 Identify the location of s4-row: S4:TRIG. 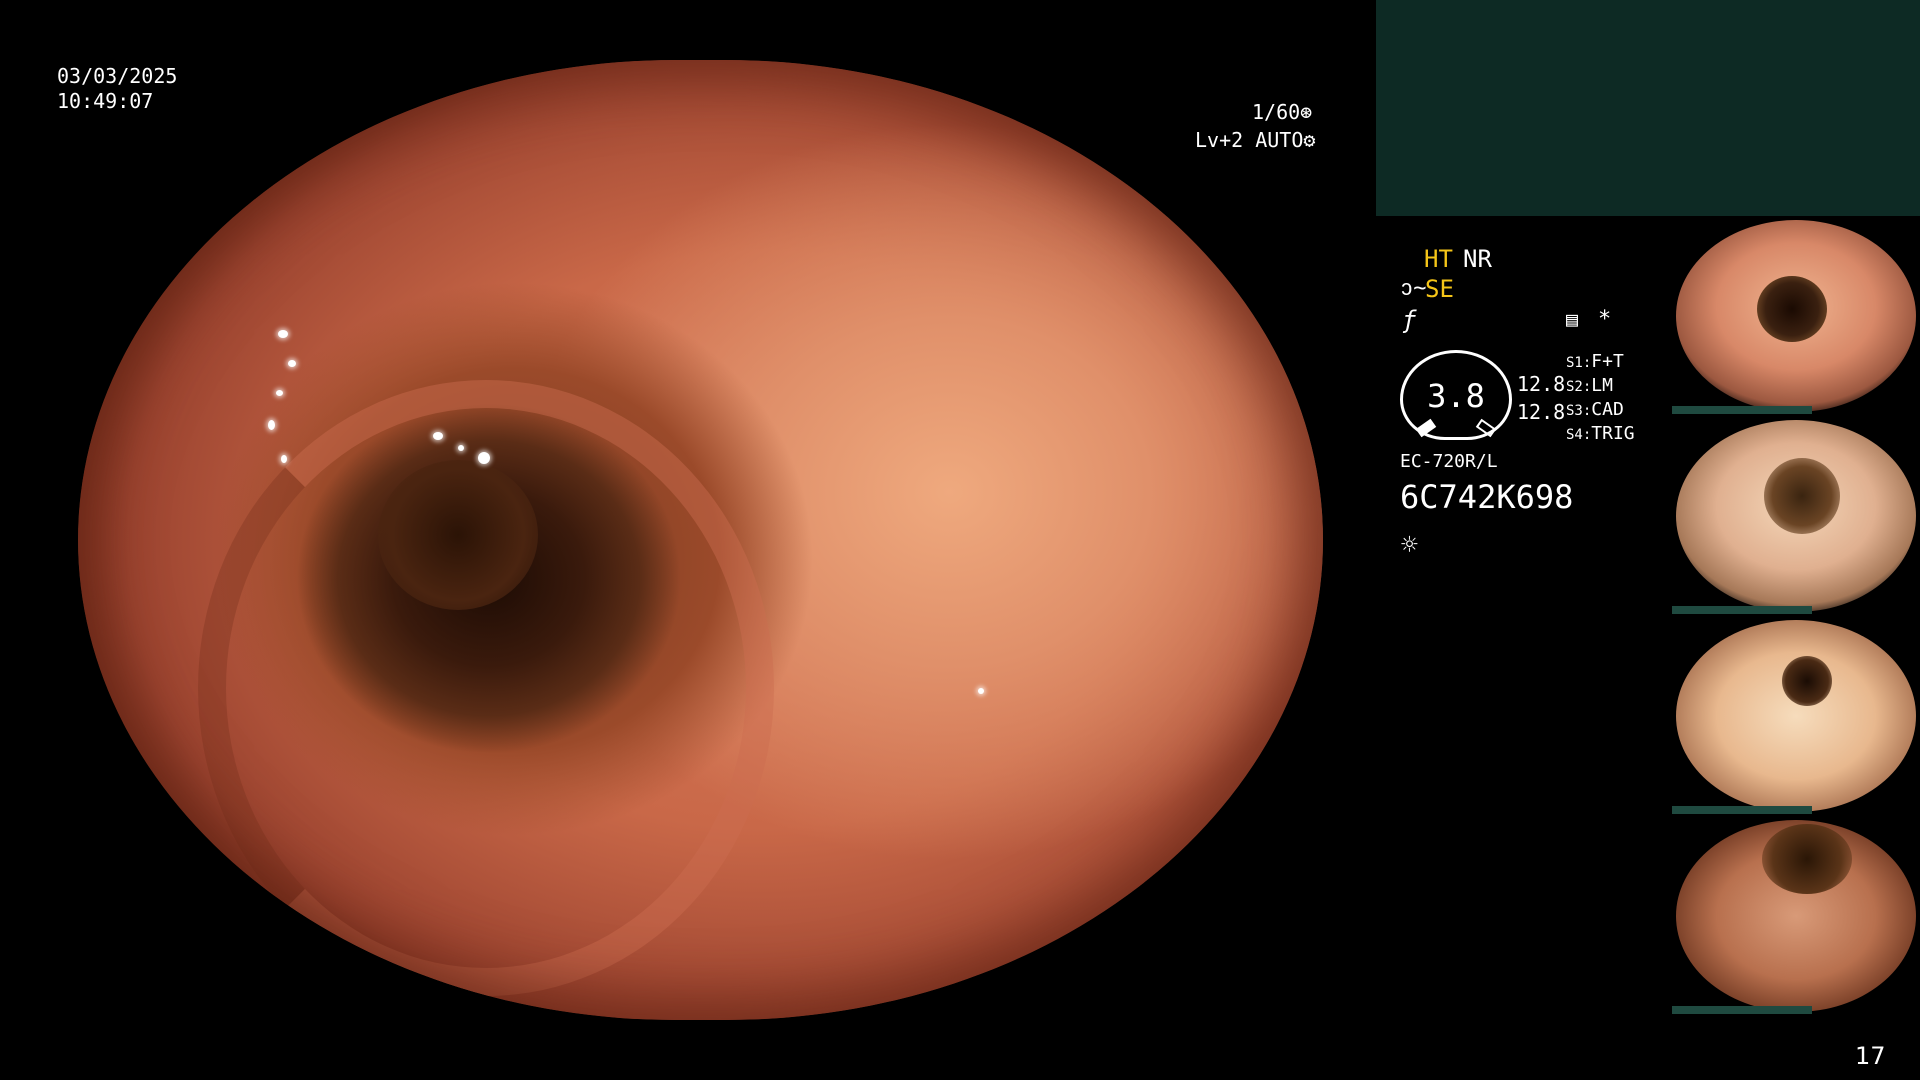
(1600, 434).